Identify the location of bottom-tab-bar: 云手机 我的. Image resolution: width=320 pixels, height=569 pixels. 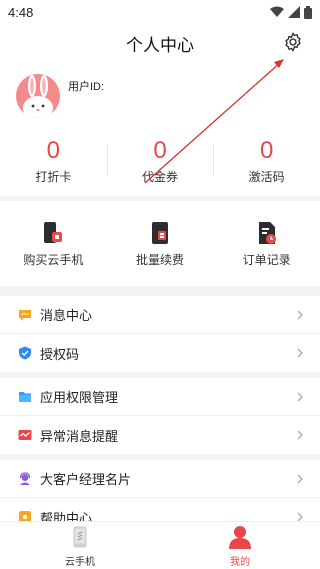
(160, 545).